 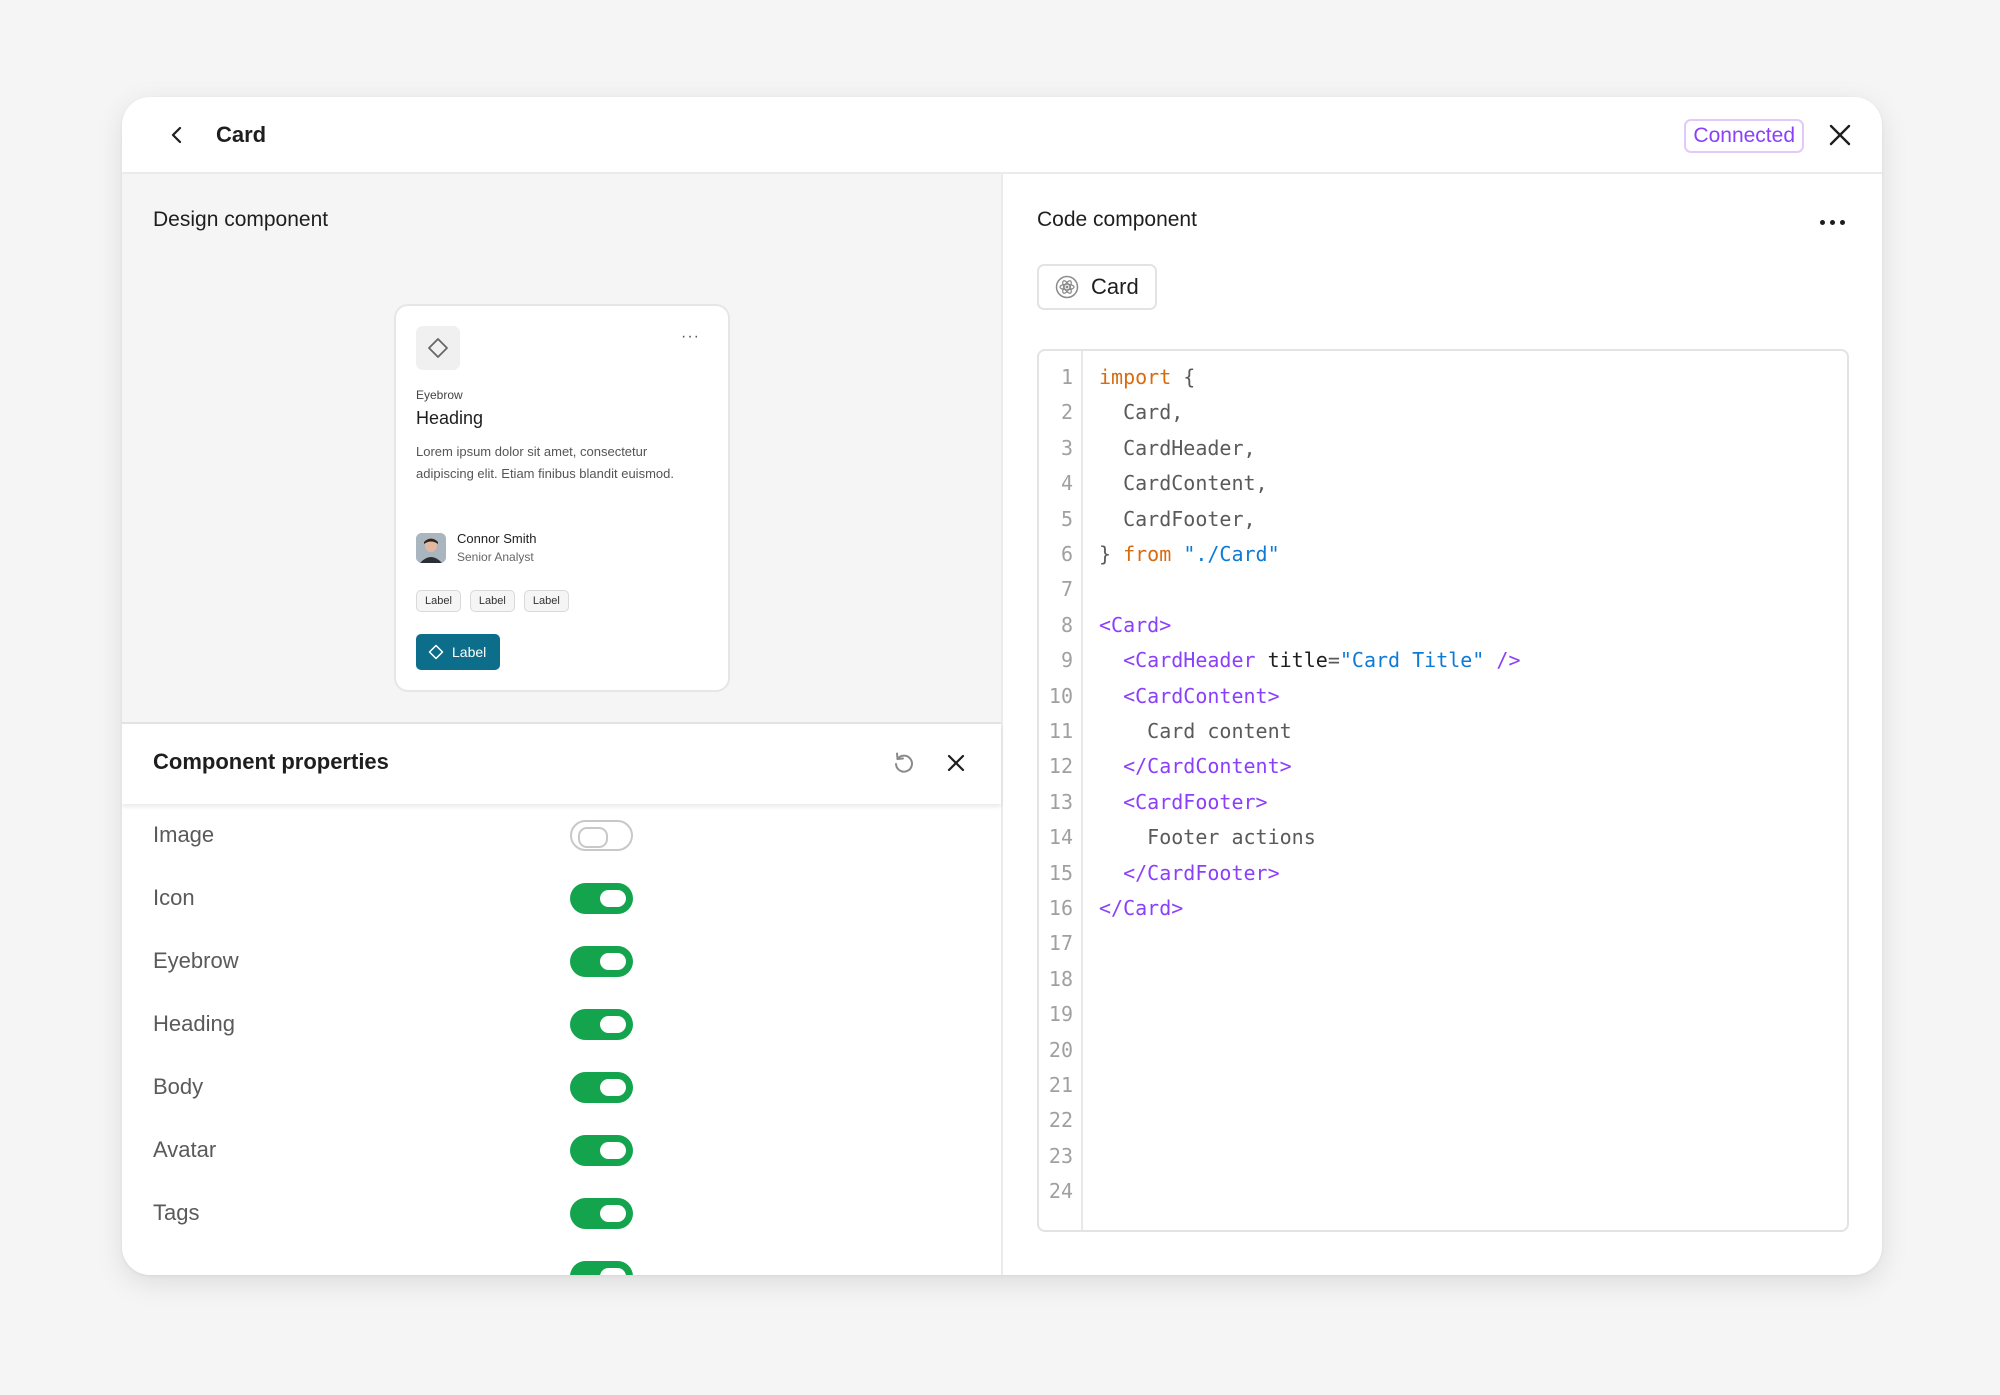 I want to click on code-line: 21, so click(x=1443, y=1085).